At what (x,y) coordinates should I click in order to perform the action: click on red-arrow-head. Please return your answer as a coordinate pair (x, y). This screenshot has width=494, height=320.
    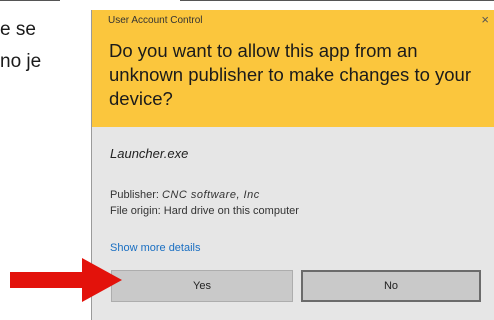
    Looking at the image, I should click on (102, 280).